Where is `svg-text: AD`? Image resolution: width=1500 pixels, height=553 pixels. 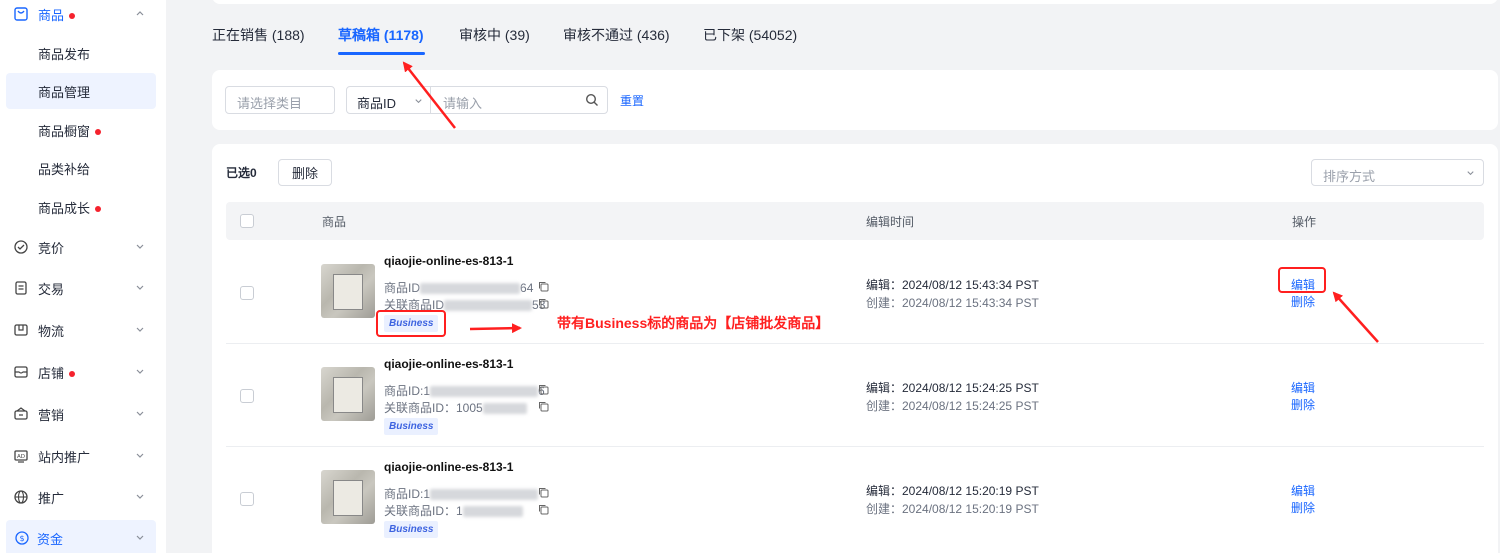 svg-text: AD is located at coordinates (21, 457).